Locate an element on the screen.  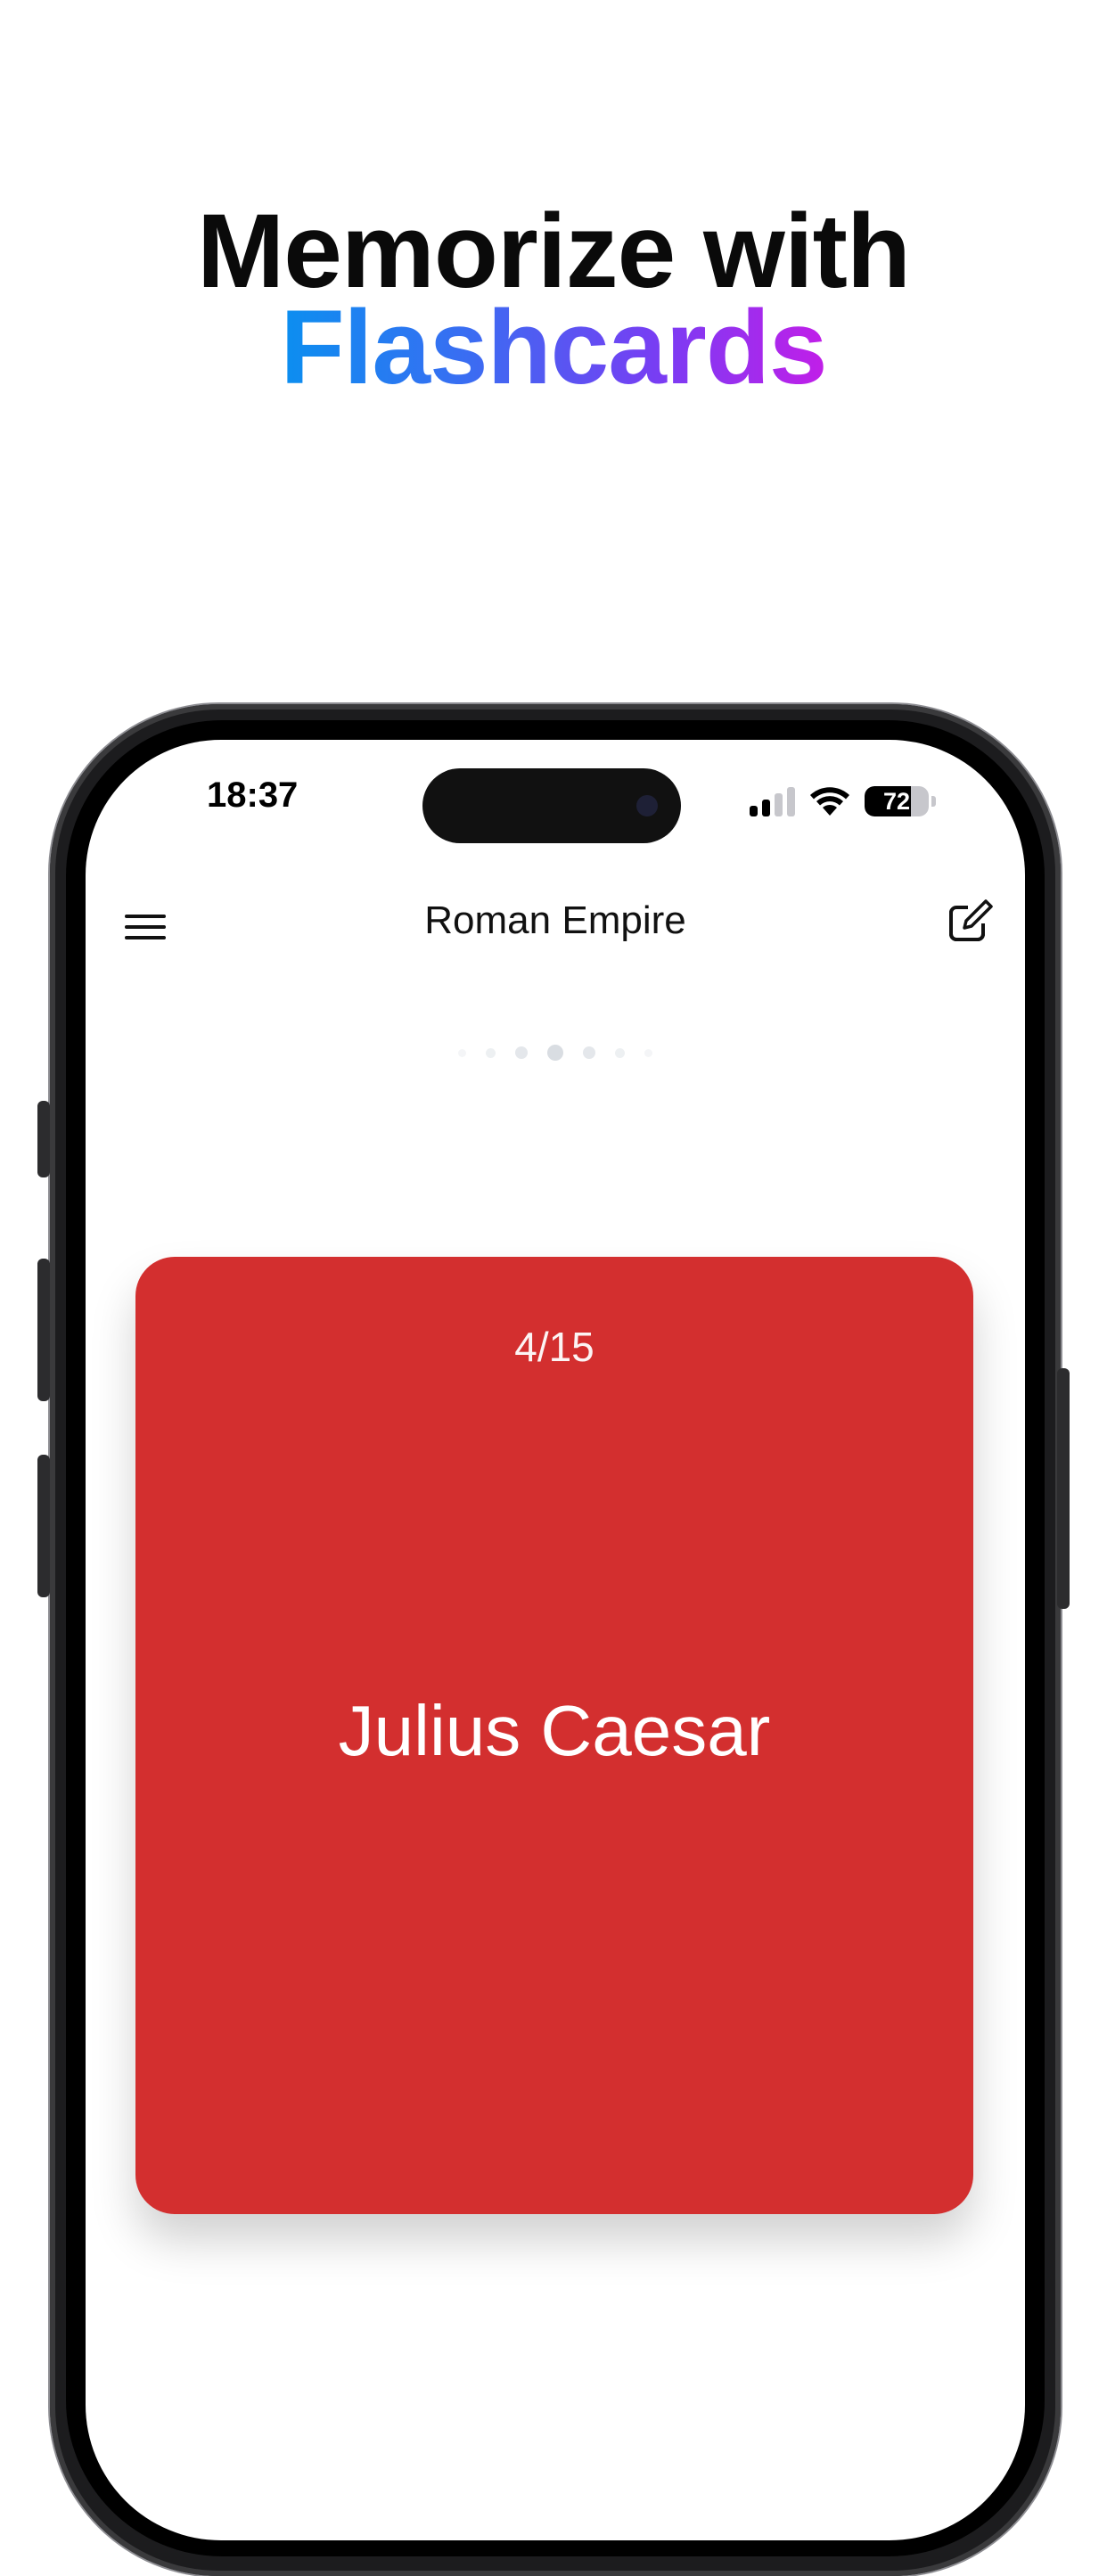
battery-percentage: 72 is located at coordinates (896, 801).